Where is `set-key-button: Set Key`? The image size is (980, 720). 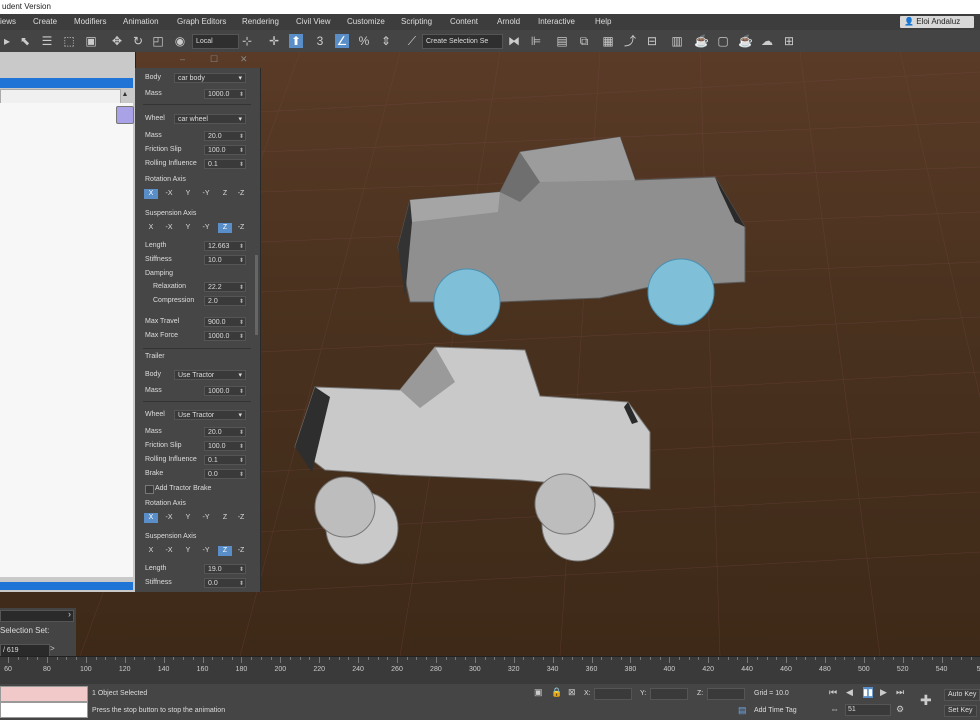 set-key-button: Set Key is located at coordinates (960, 711).